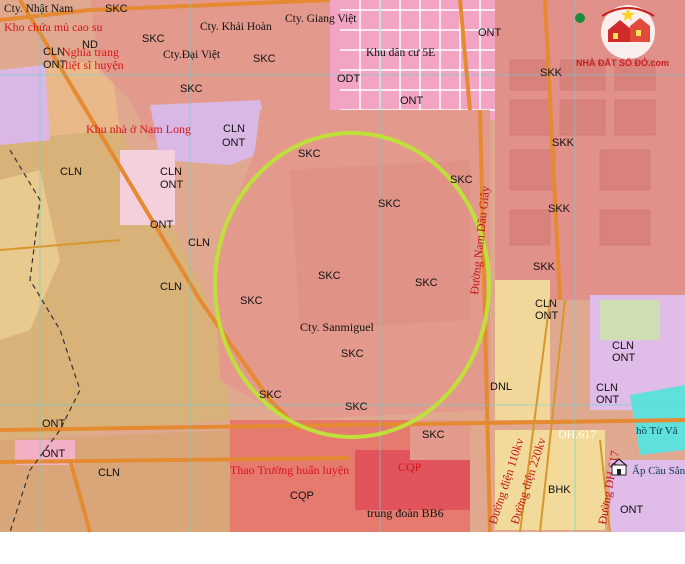 This screenshot has height=564, width=685. What do you see at coordinates (302, 496) in the screenshot?
I see `label-cqp: CQP` at bounding box center [302, 496].